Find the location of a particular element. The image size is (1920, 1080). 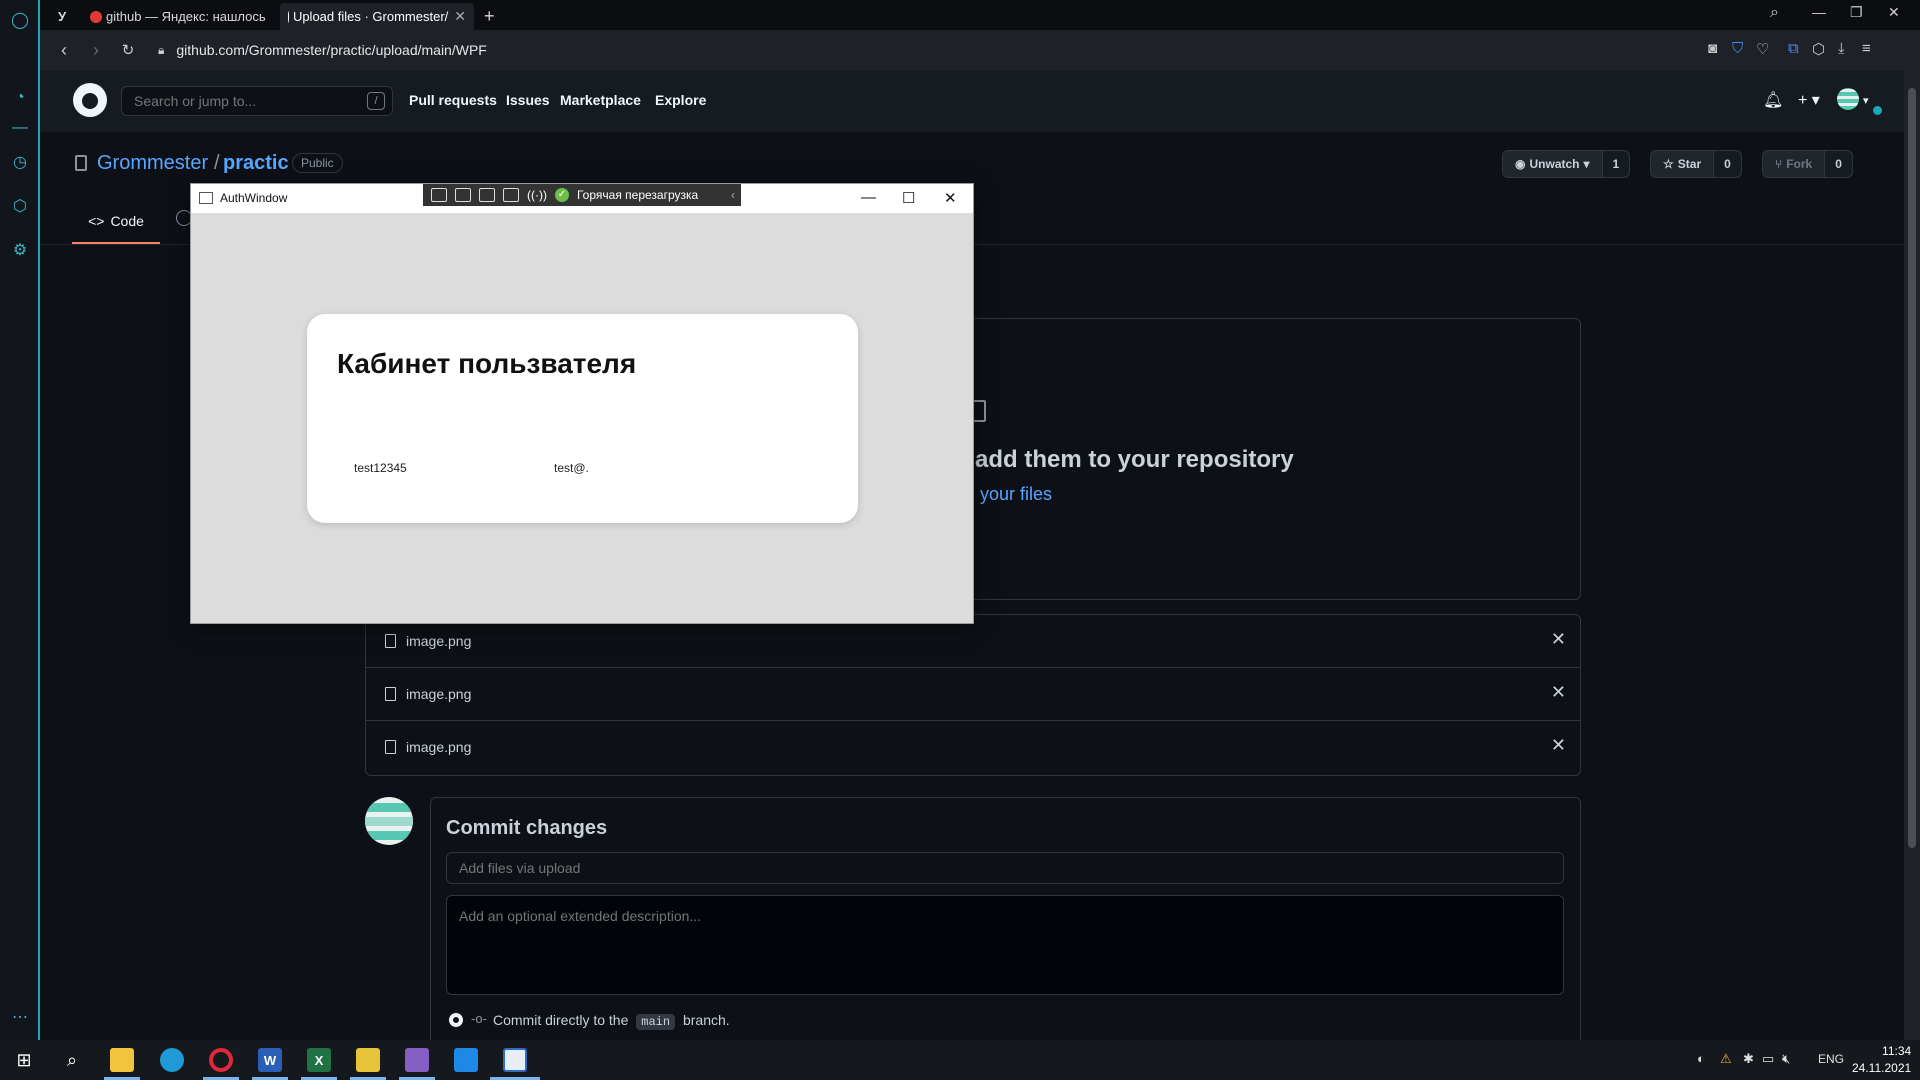

nav-marketplace: Marketplace is located at coordinates (600, 100).